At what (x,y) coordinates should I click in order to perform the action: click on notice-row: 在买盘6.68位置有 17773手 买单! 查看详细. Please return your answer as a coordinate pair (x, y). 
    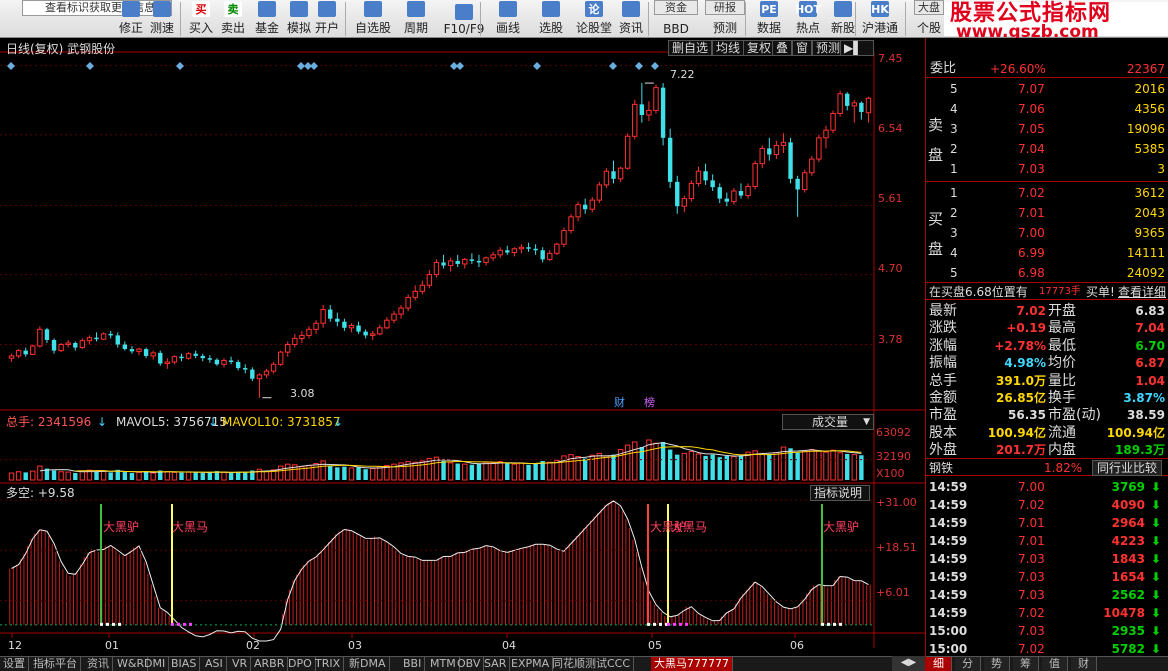
    Looking at the image, I should click on (1047, 291).